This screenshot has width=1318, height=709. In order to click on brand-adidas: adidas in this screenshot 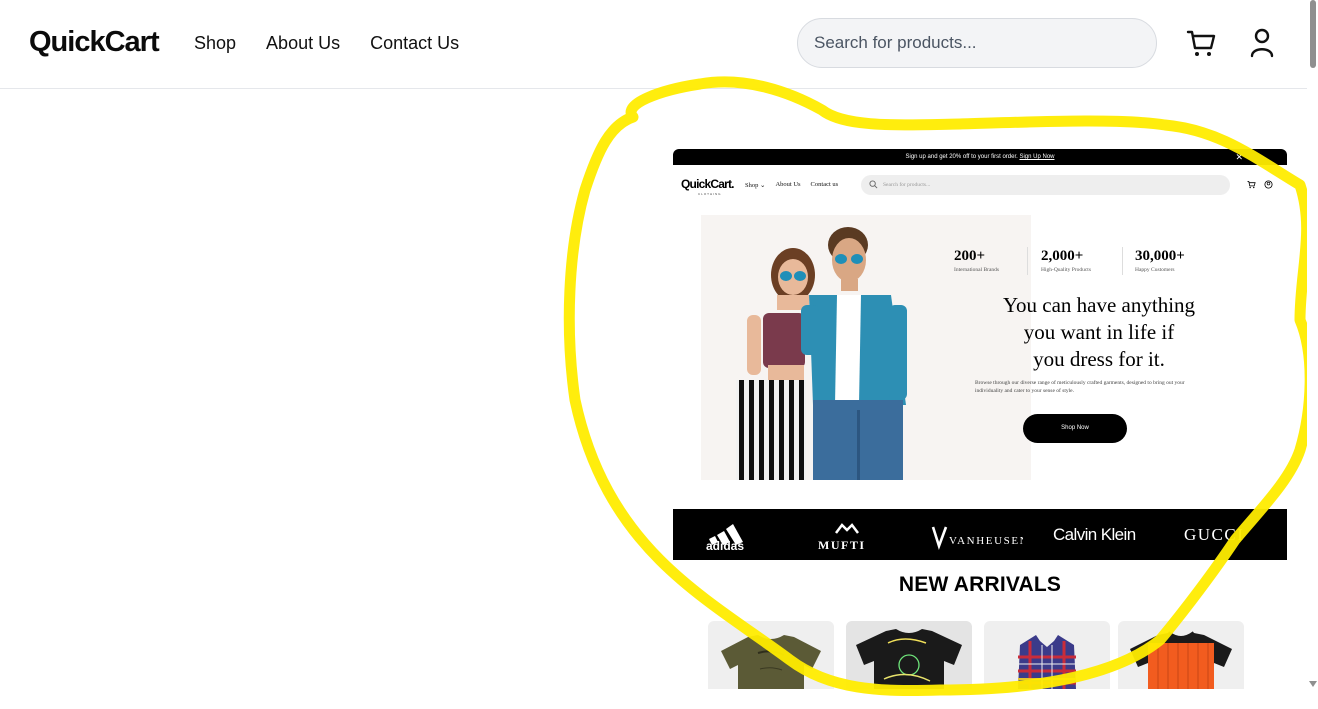, I will do `click(728, 534)`.